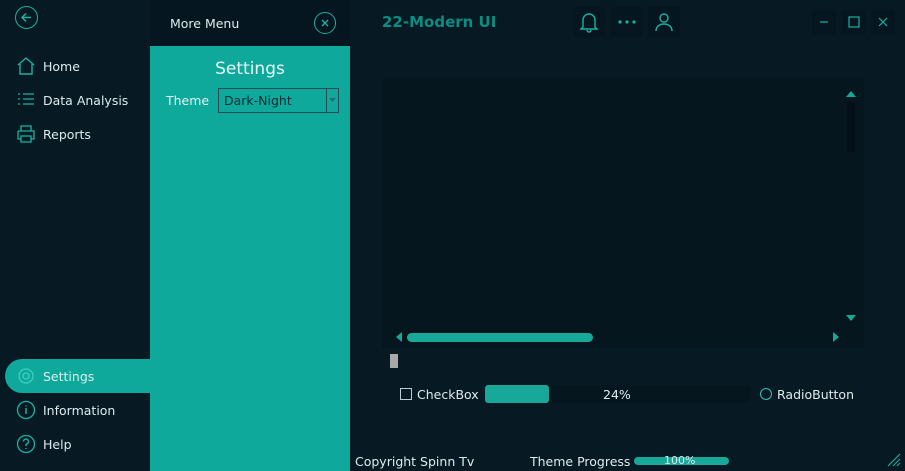 The image size is (905, 471). What do you see at coordinates (398, 337) in the screenshot?
I see `scroll-left-arrow-icon` at bounding box center [398, 337].